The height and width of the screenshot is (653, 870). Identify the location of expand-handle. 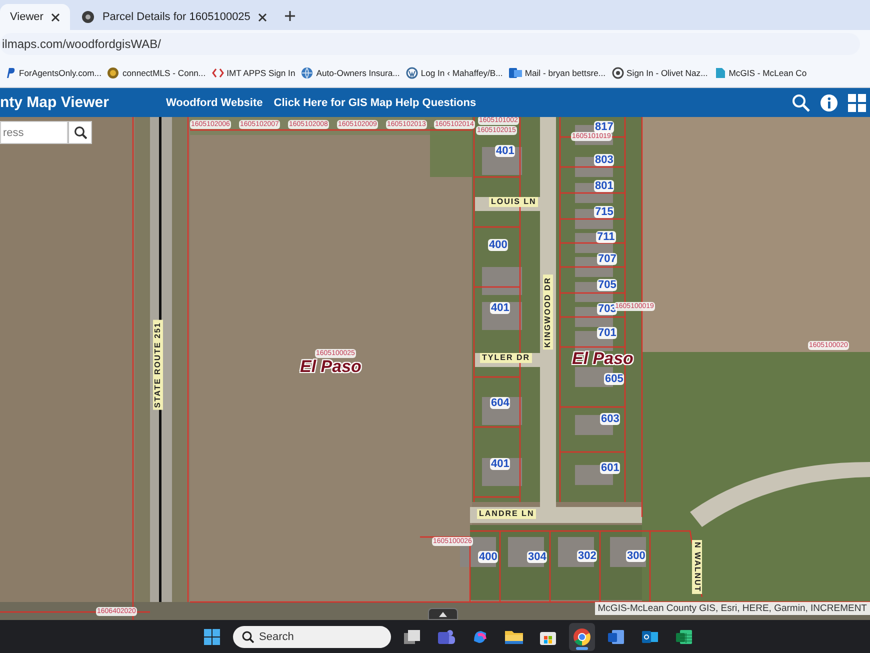
(443, 614).